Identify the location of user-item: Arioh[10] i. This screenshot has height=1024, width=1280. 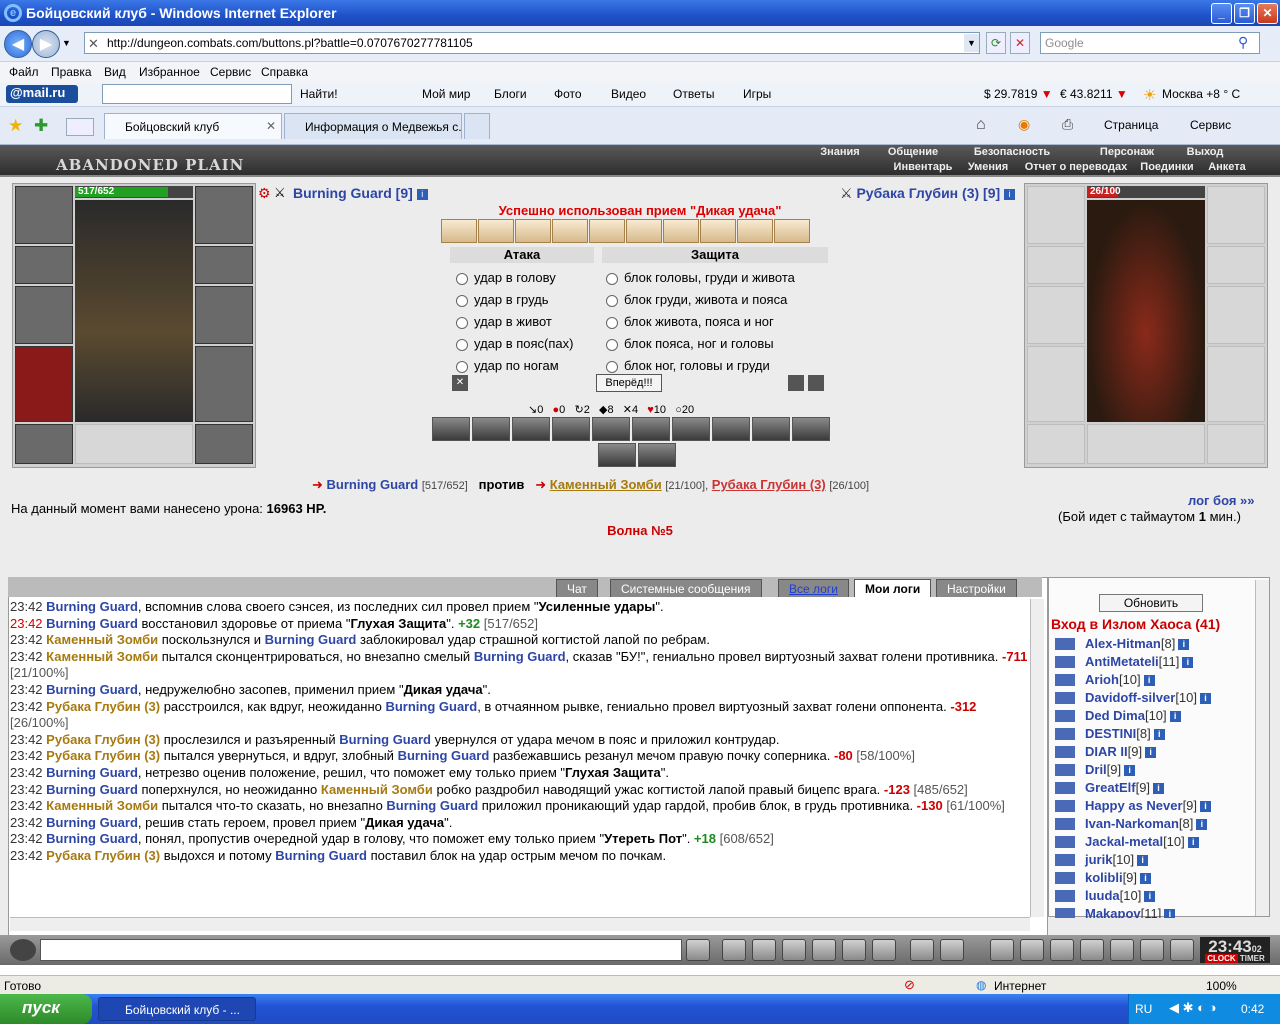
(1105, 679).